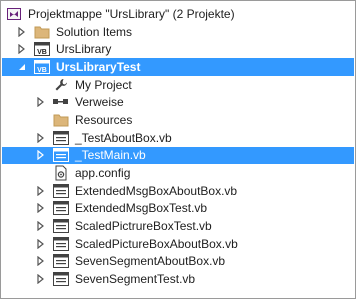 This screenshot has height=299, width=356. Describe the element at coordinates (61, 85) in the screenshot. I see `wrench-icon` at that location.